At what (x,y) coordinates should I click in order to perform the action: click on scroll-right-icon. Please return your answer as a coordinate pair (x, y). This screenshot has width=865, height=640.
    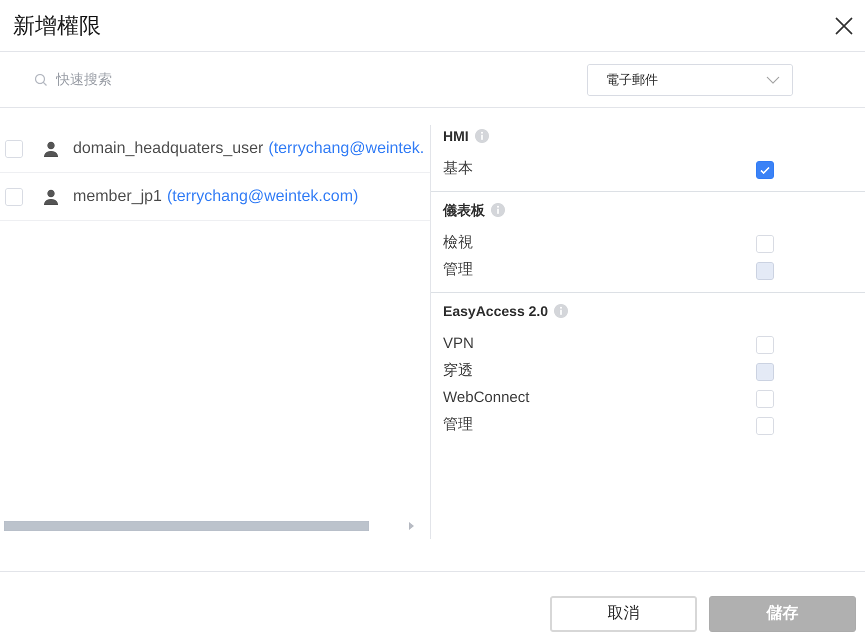
    Looking at the image, I should click on (411, 526).